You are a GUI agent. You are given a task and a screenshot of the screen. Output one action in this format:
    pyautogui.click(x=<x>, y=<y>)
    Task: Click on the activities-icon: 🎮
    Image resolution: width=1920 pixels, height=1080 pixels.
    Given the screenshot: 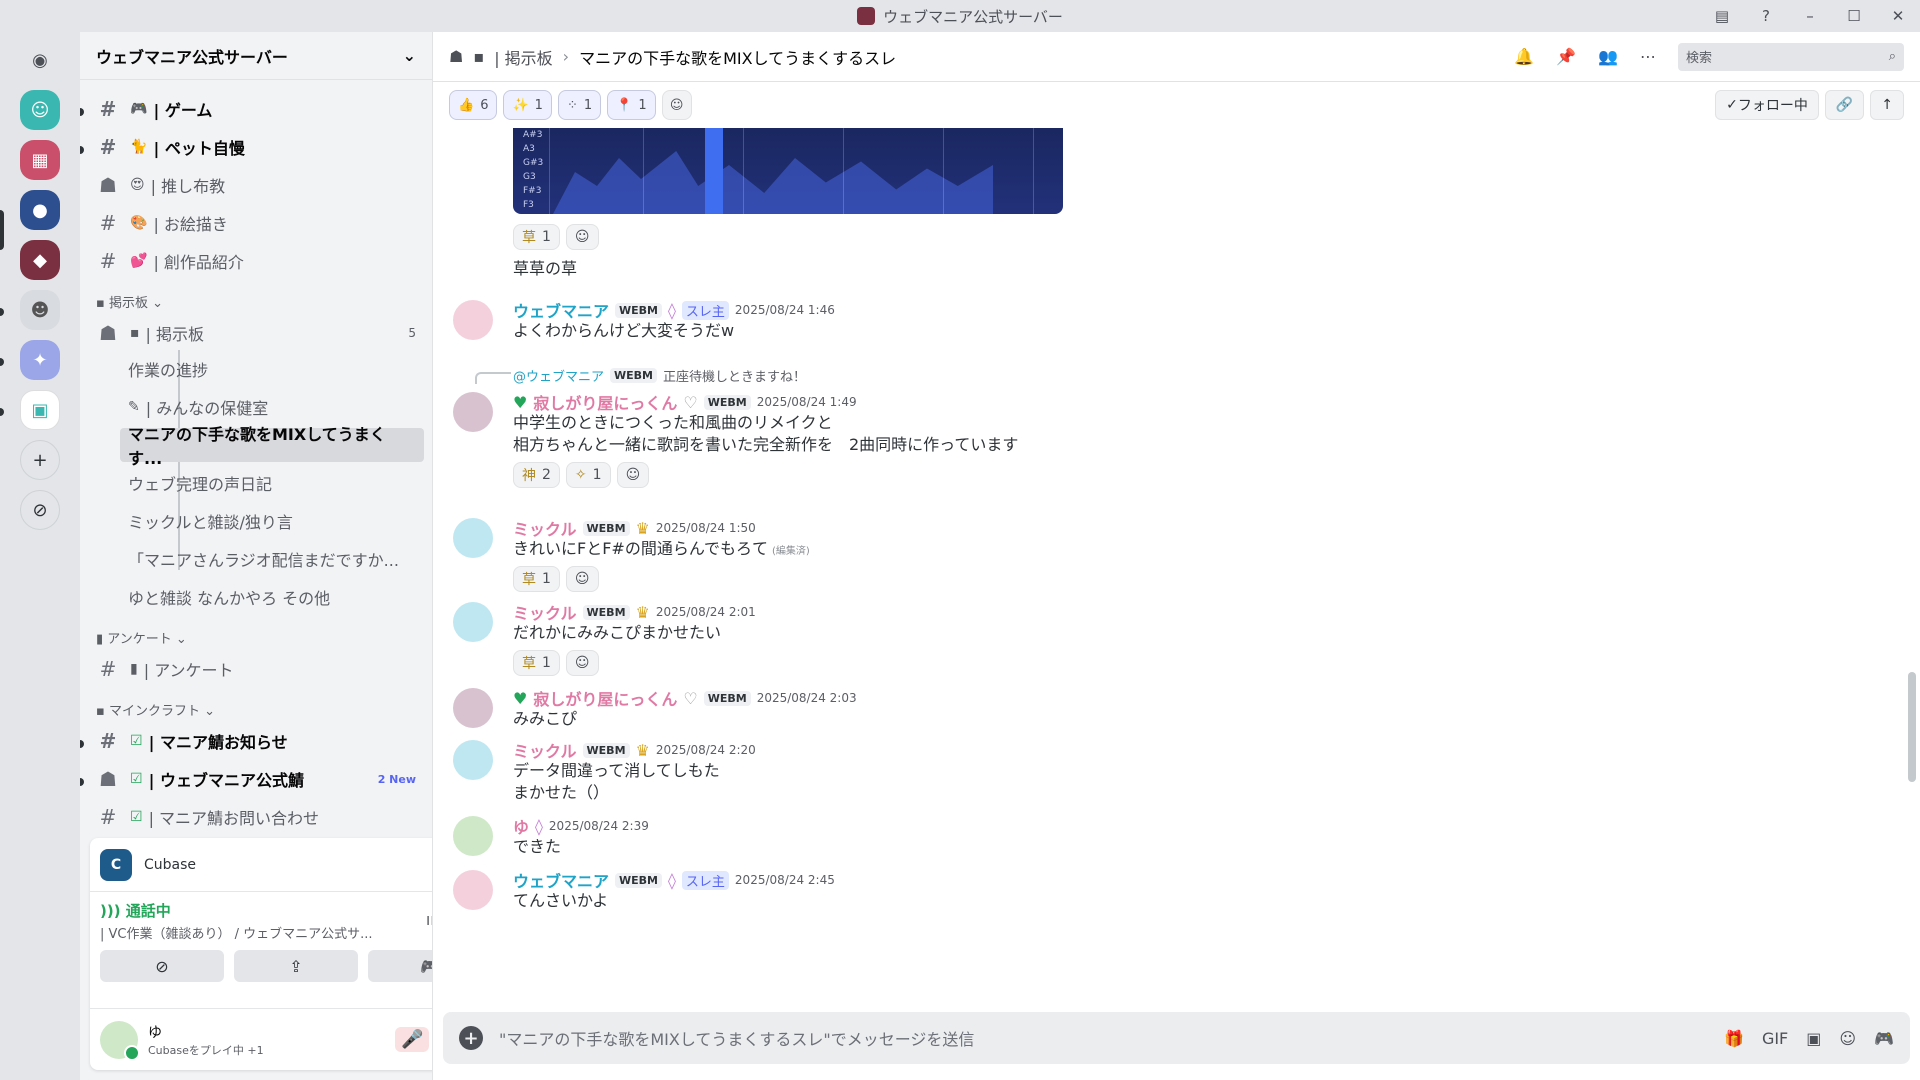 What is the action you would take?
    pyautogui.click(x=1884, y=1038)
    